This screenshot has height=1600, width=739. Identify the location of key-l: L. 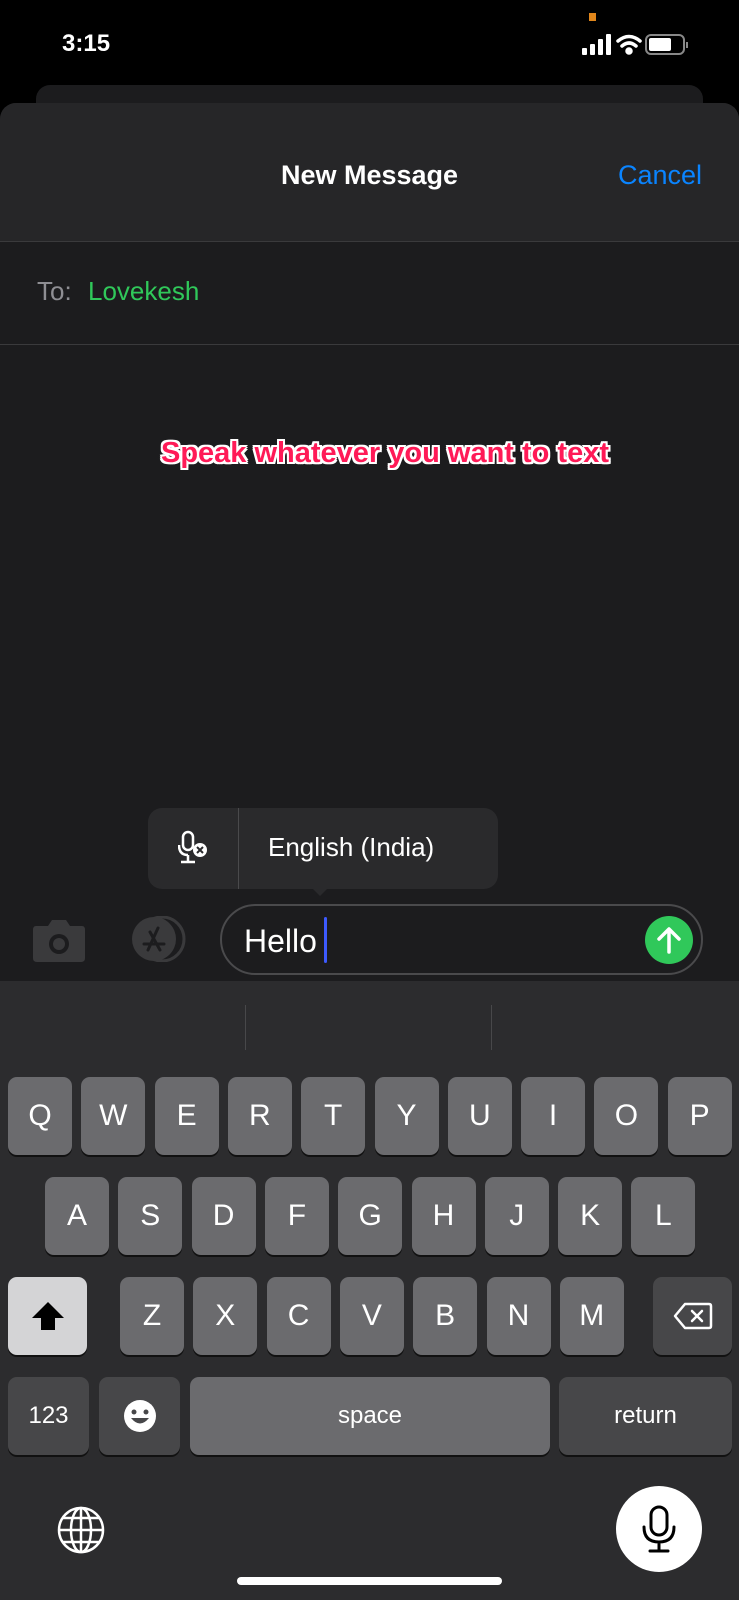
(663, 1216).